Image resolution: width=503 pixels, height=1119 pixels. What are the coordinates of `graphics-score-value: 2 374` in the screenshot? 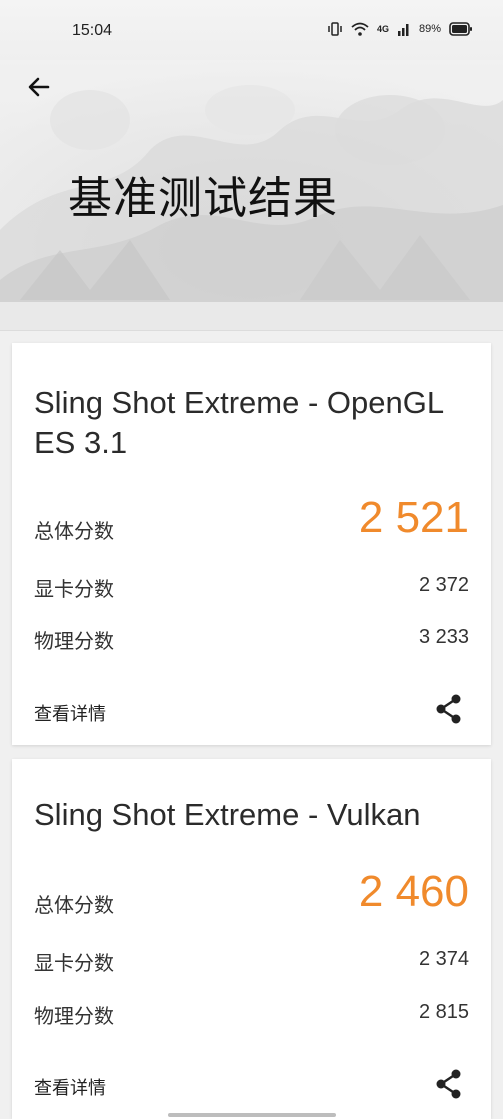 It's located at (443, 959).